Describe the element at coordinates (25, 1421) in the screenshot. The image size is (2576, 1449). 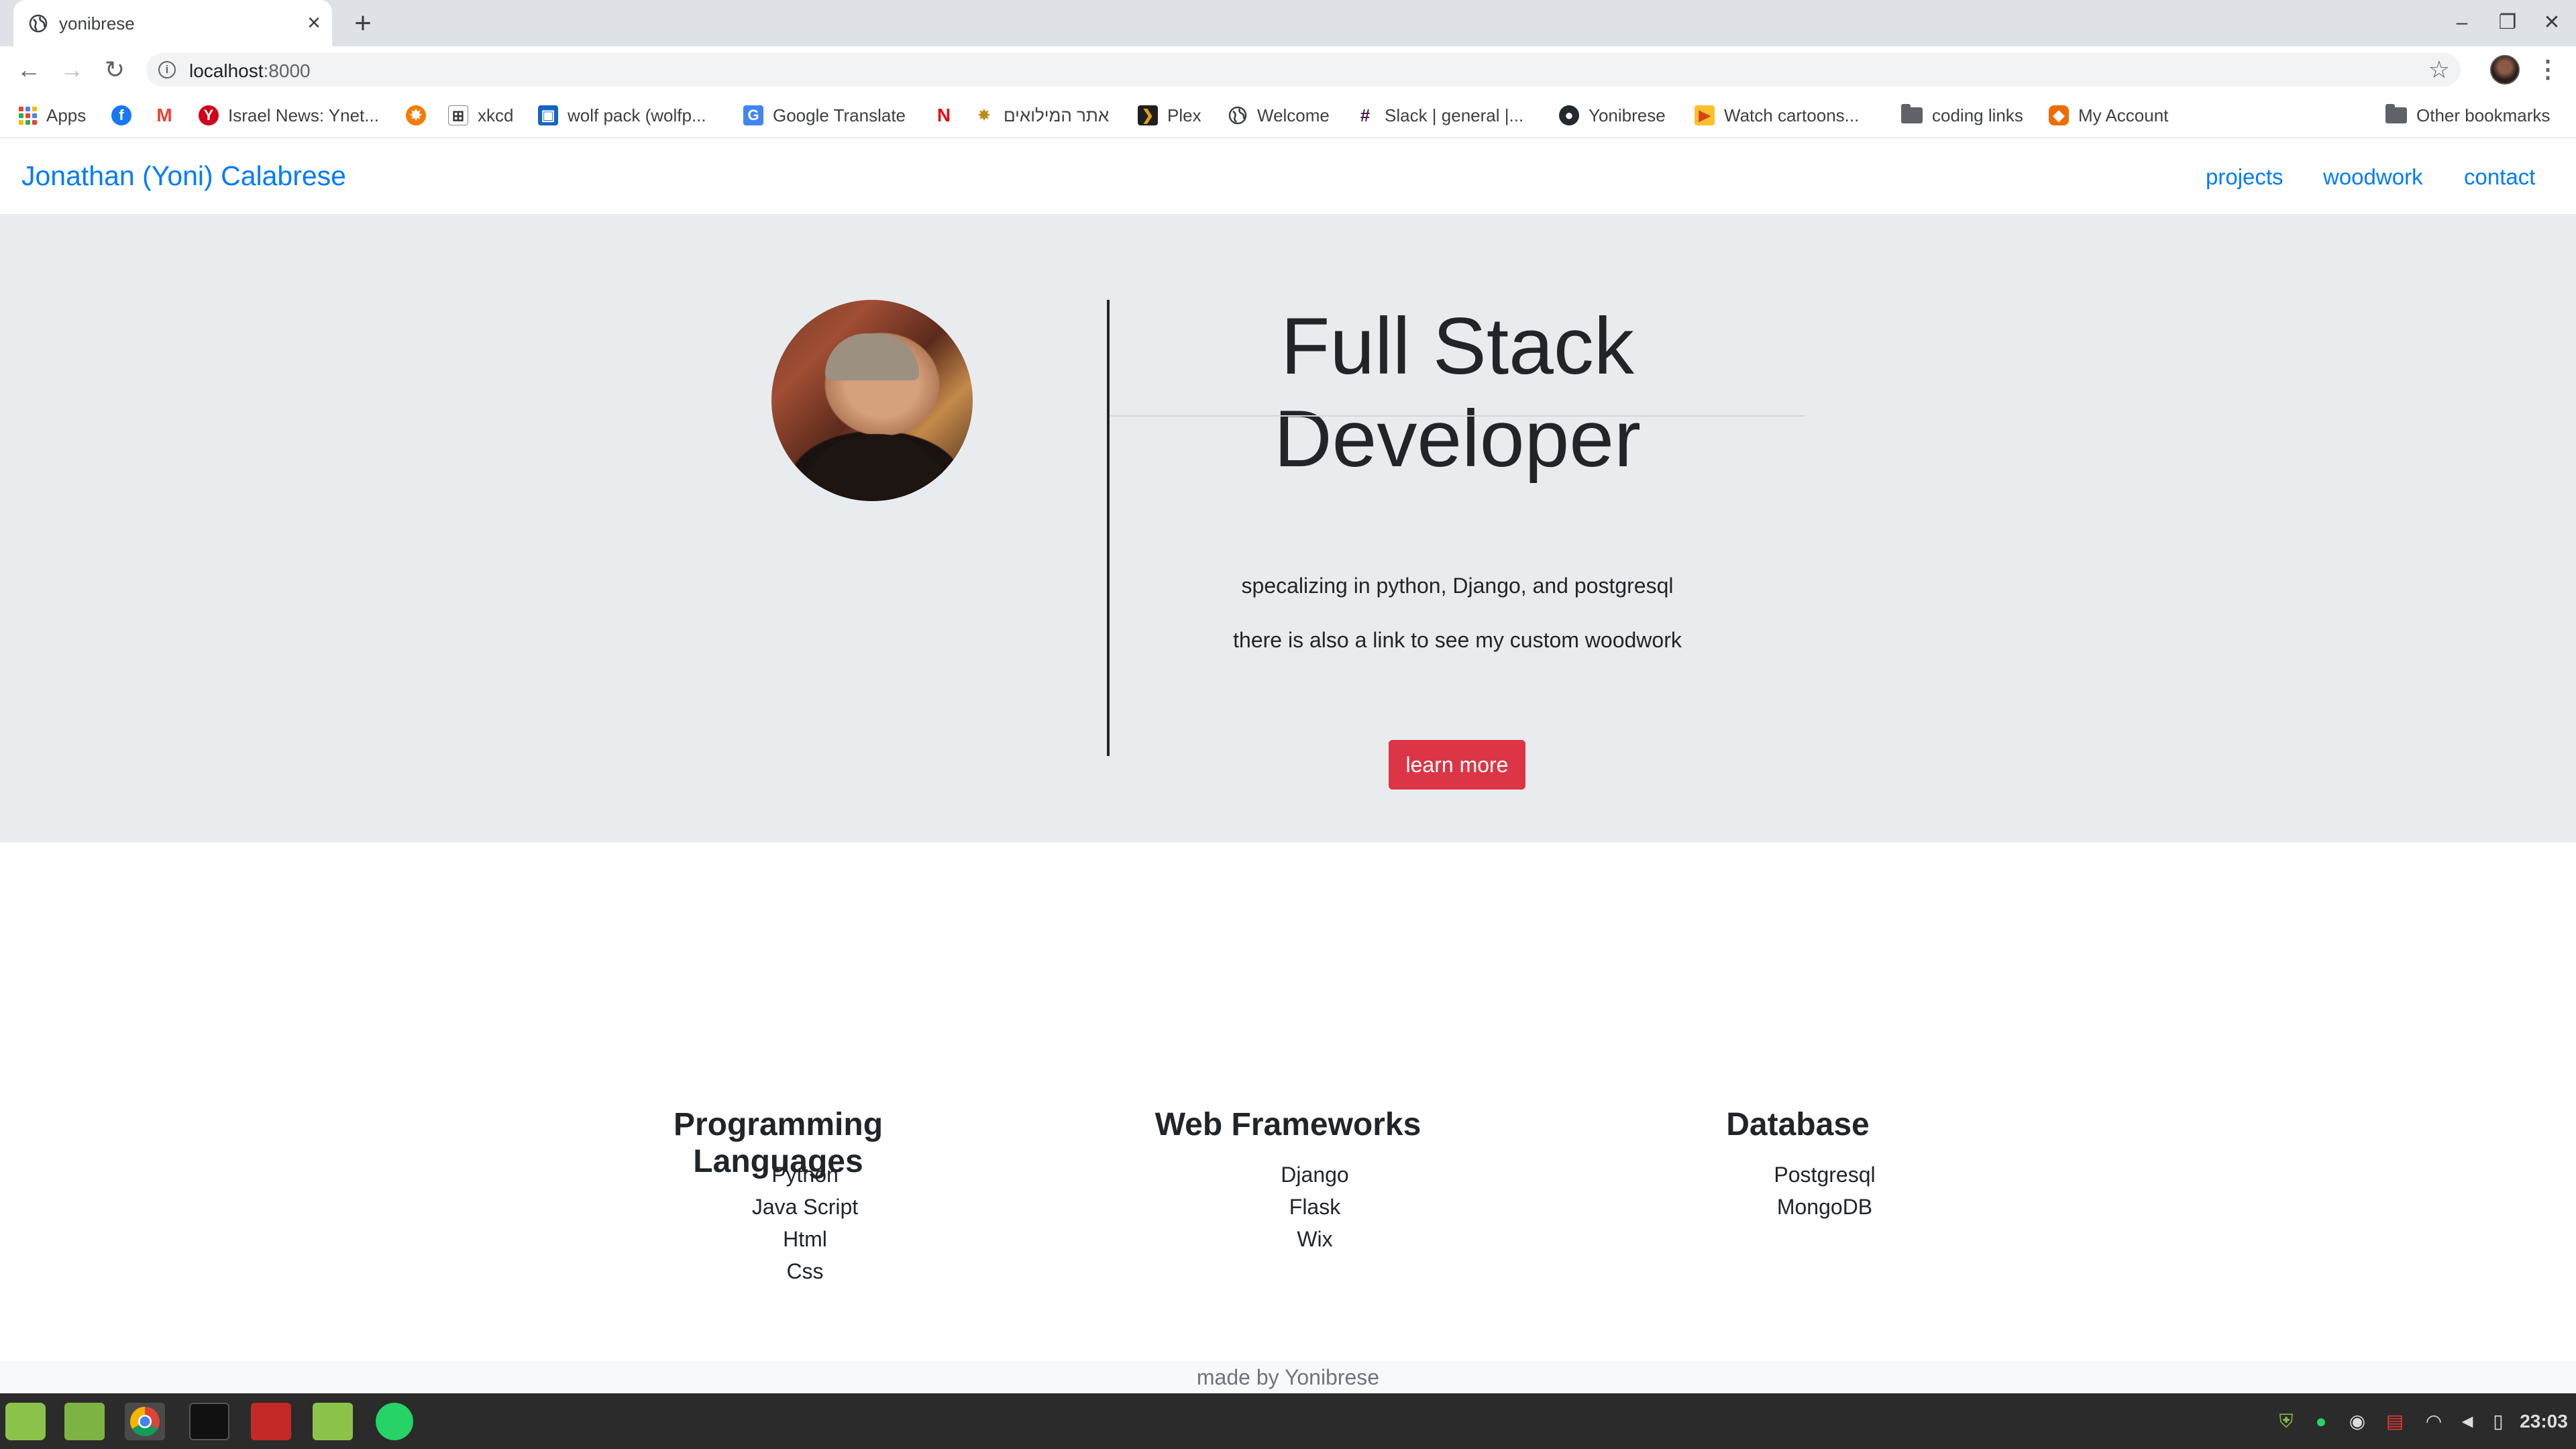
I see `mint-menu-icon` at that location.